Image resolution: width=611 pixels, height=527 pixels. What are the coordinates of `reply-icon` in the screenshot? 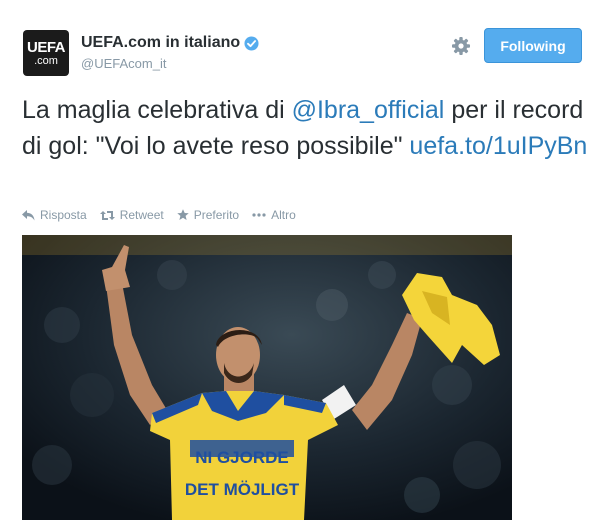 It's located at (28, 214).